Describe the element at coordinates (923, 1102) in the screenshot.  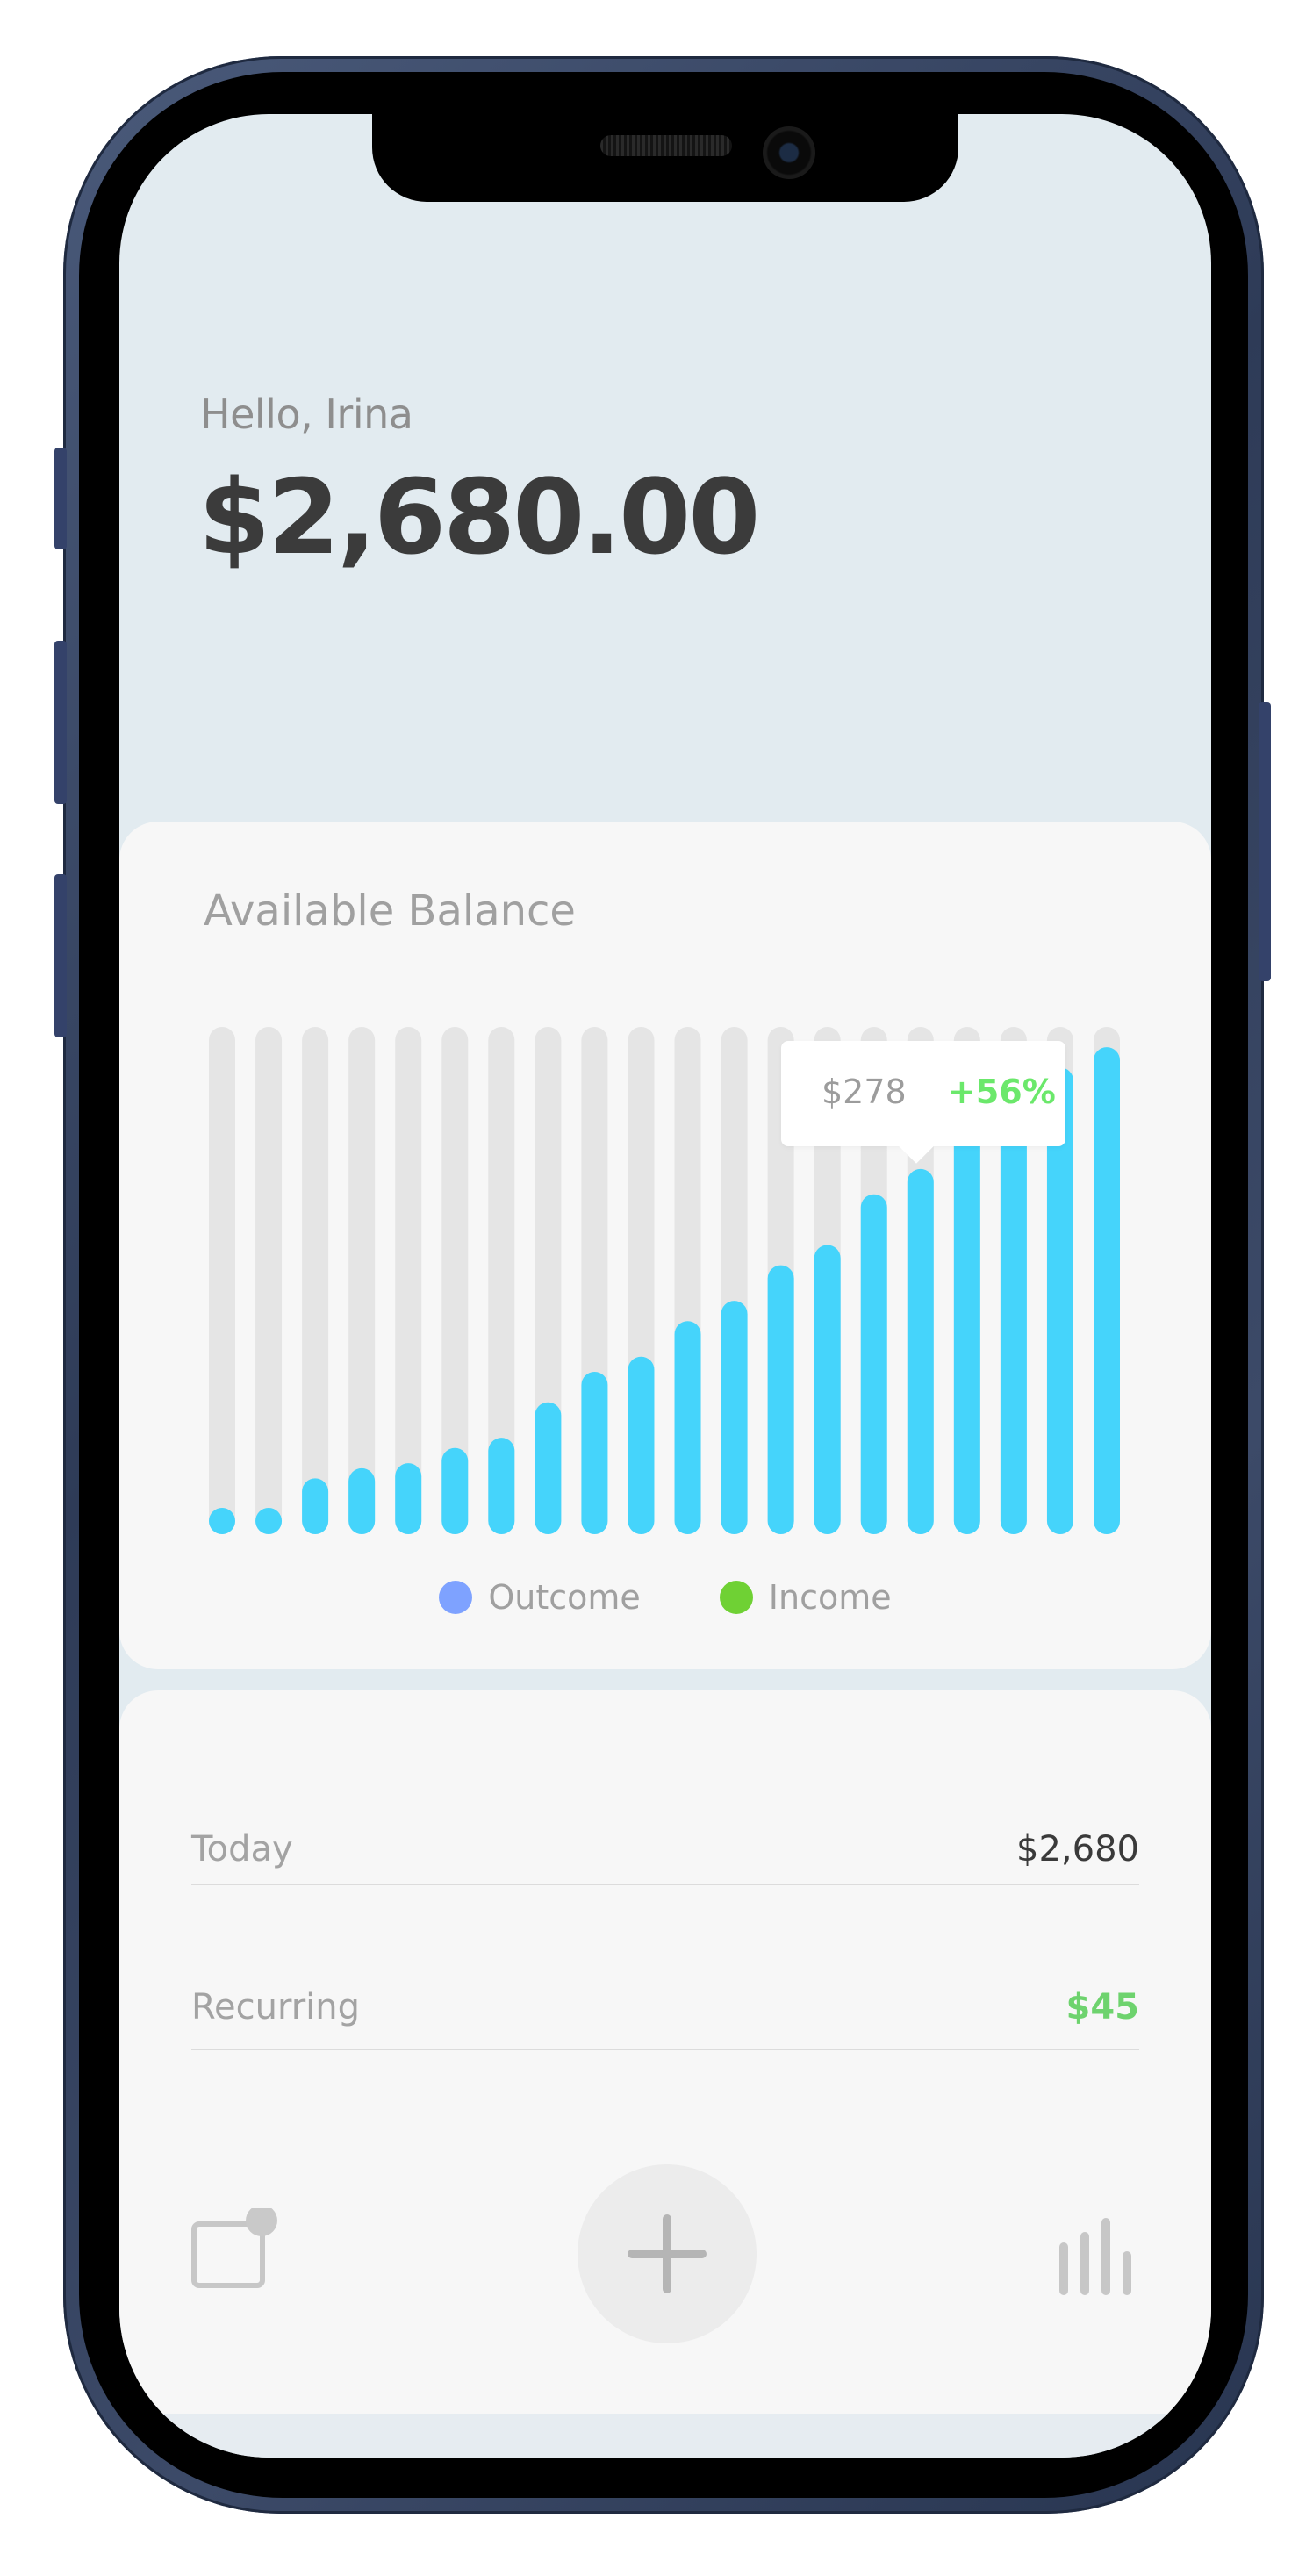
I see `chart-tooltip: $278 +56%` at that location.